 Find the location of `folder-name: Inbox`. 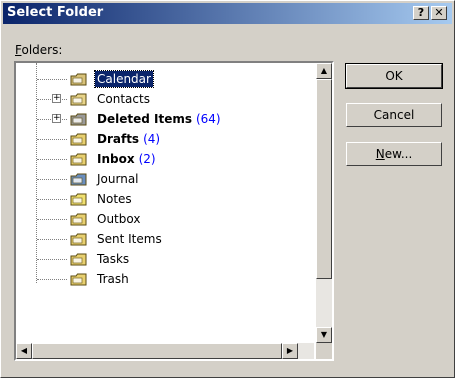

folder-name: Inbox is located at coordinates (116, 159).